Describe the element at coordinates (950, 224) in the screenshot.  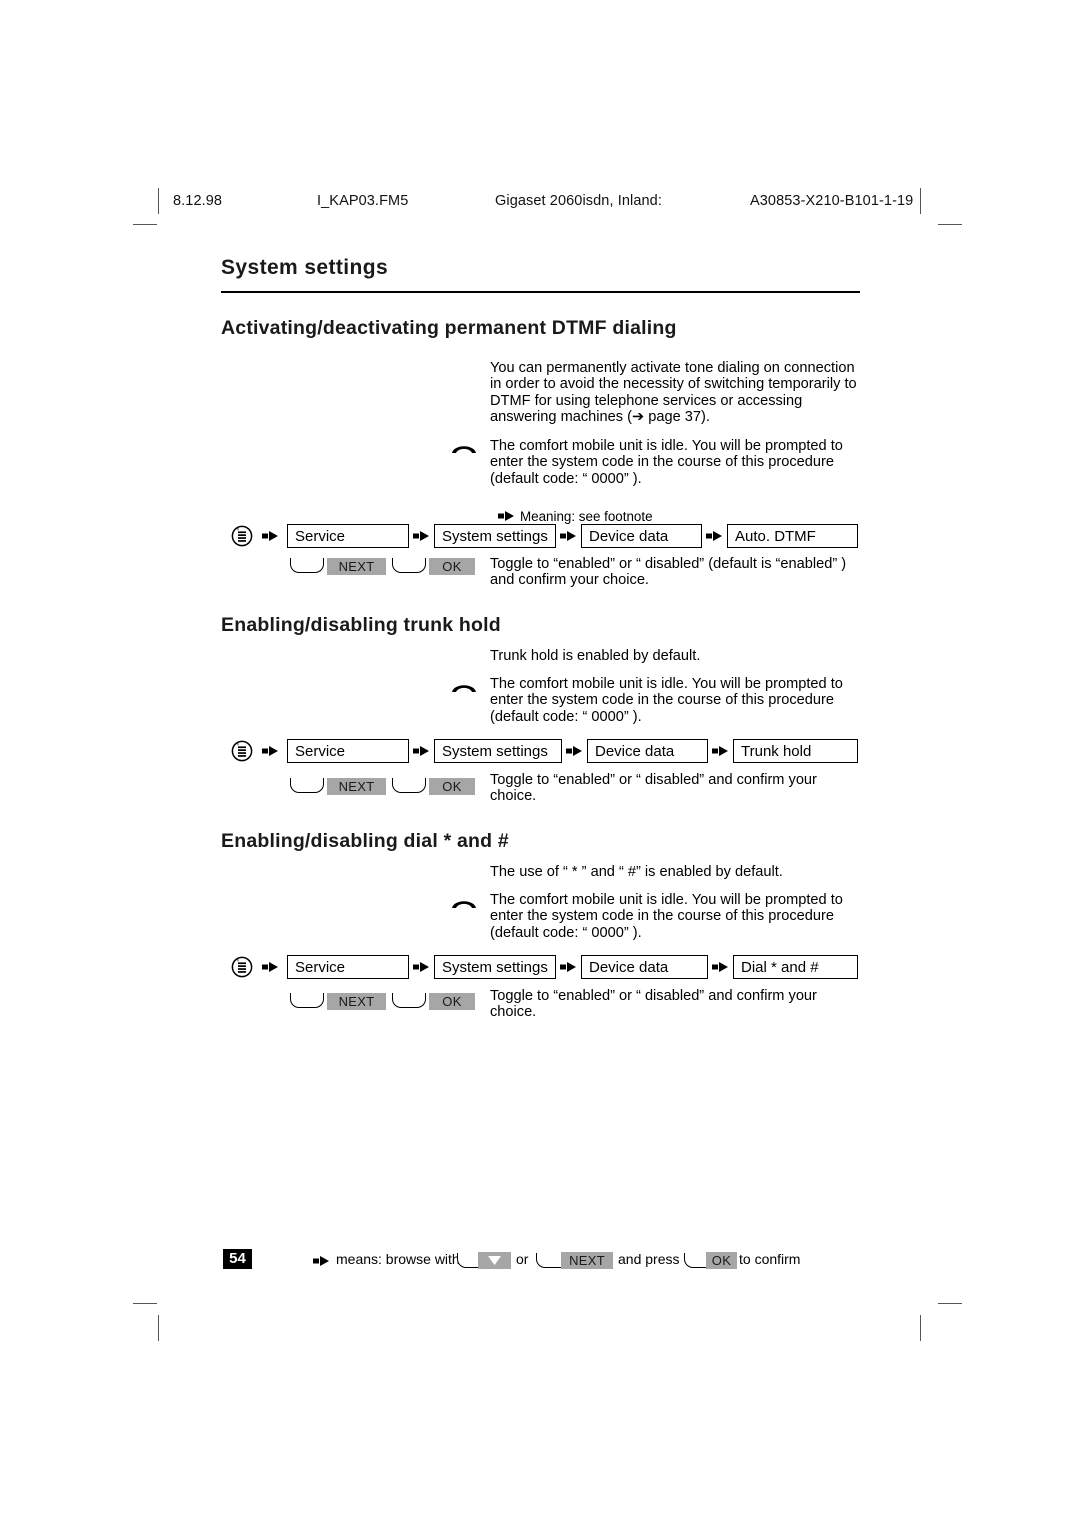
I see `crop-mark-top-right-horizontal` at that location.